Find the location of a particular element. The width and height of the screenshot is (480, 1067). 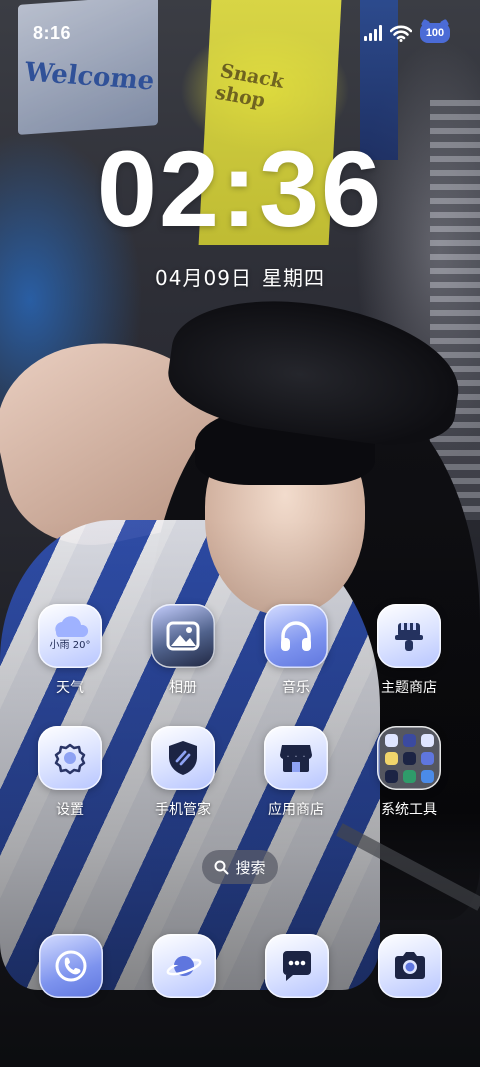

battery-icon: 100 is located at coordinates (435, 33).